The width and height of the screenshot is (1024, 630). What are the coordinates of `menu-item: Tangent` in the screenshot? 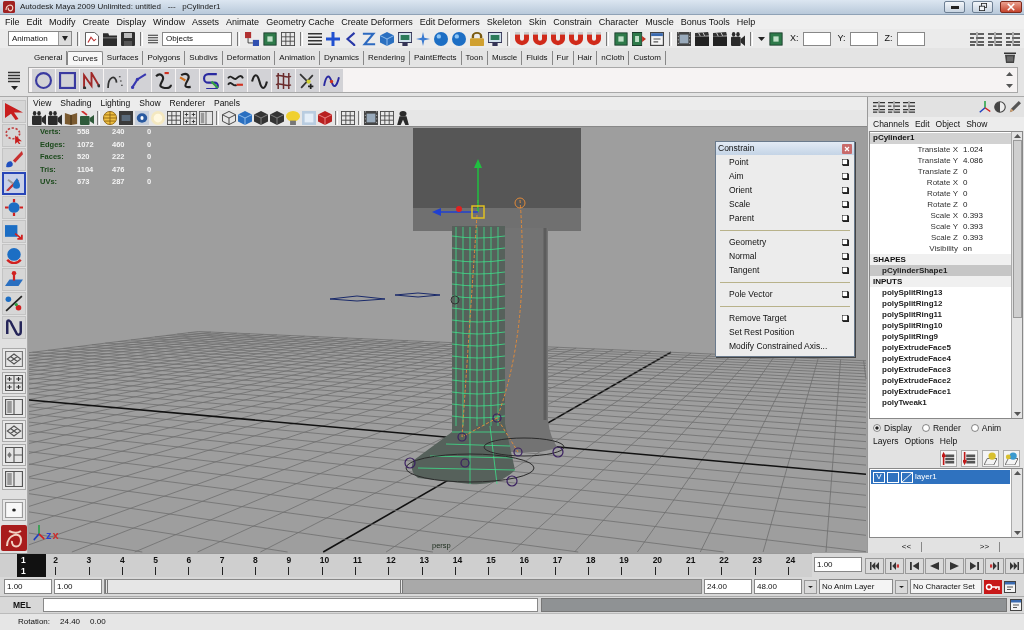 It's located at (785, 270).